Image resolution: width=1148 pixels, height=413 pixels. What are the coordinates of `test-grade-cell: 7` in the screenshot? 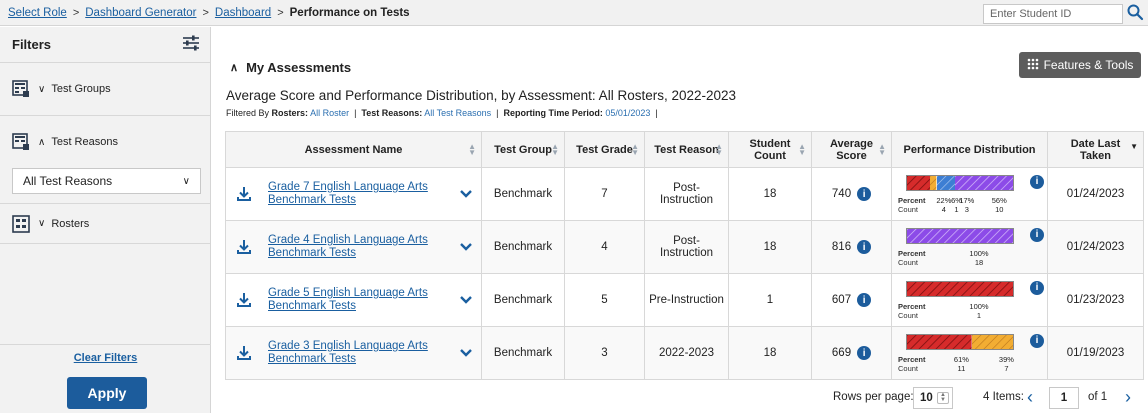 It's located at (604, 194).